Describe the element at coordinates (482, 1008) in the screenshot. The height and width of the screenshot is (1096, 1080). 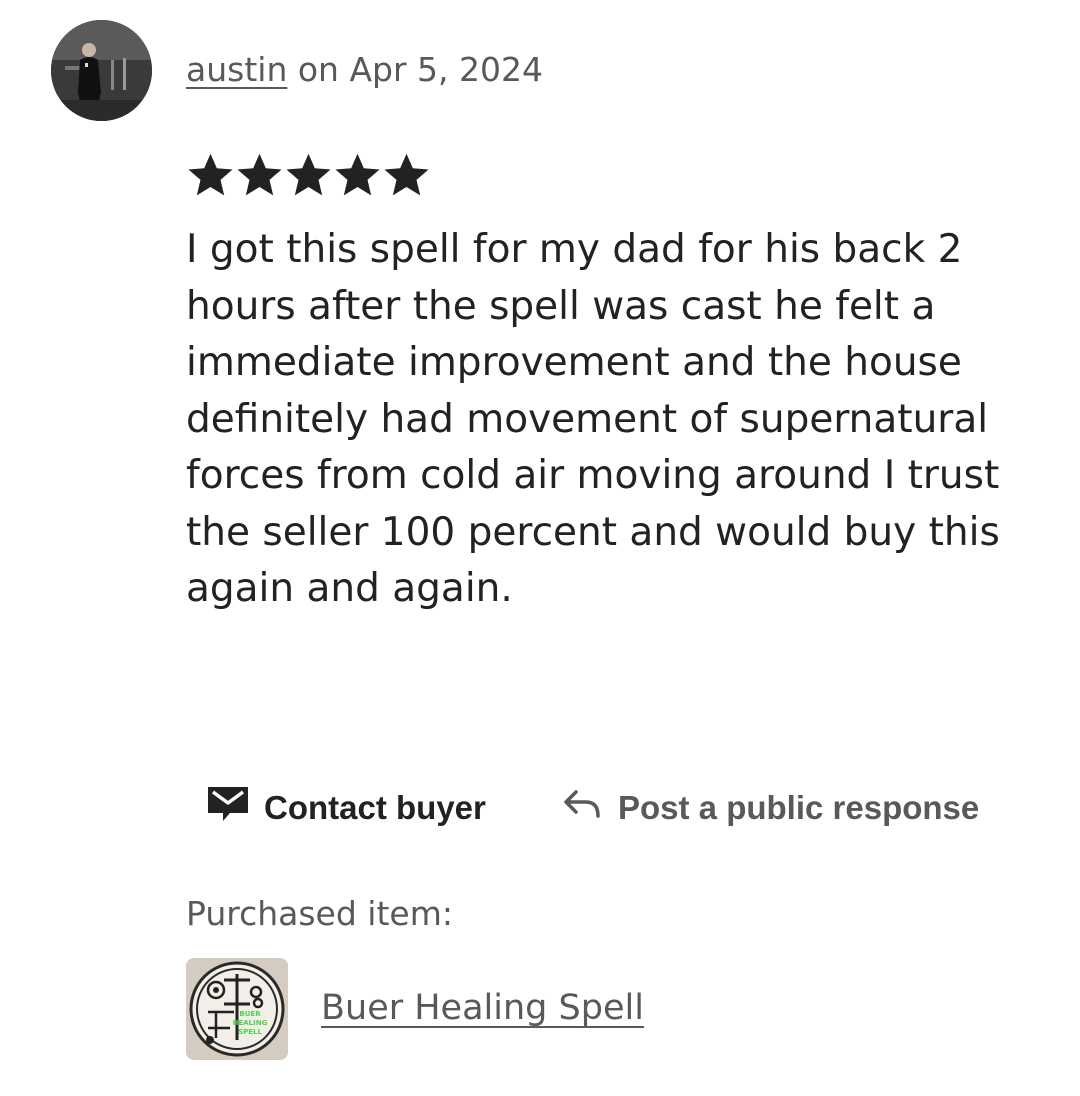
I see `purchased-item-link: Buer Healing Spell` at that location.